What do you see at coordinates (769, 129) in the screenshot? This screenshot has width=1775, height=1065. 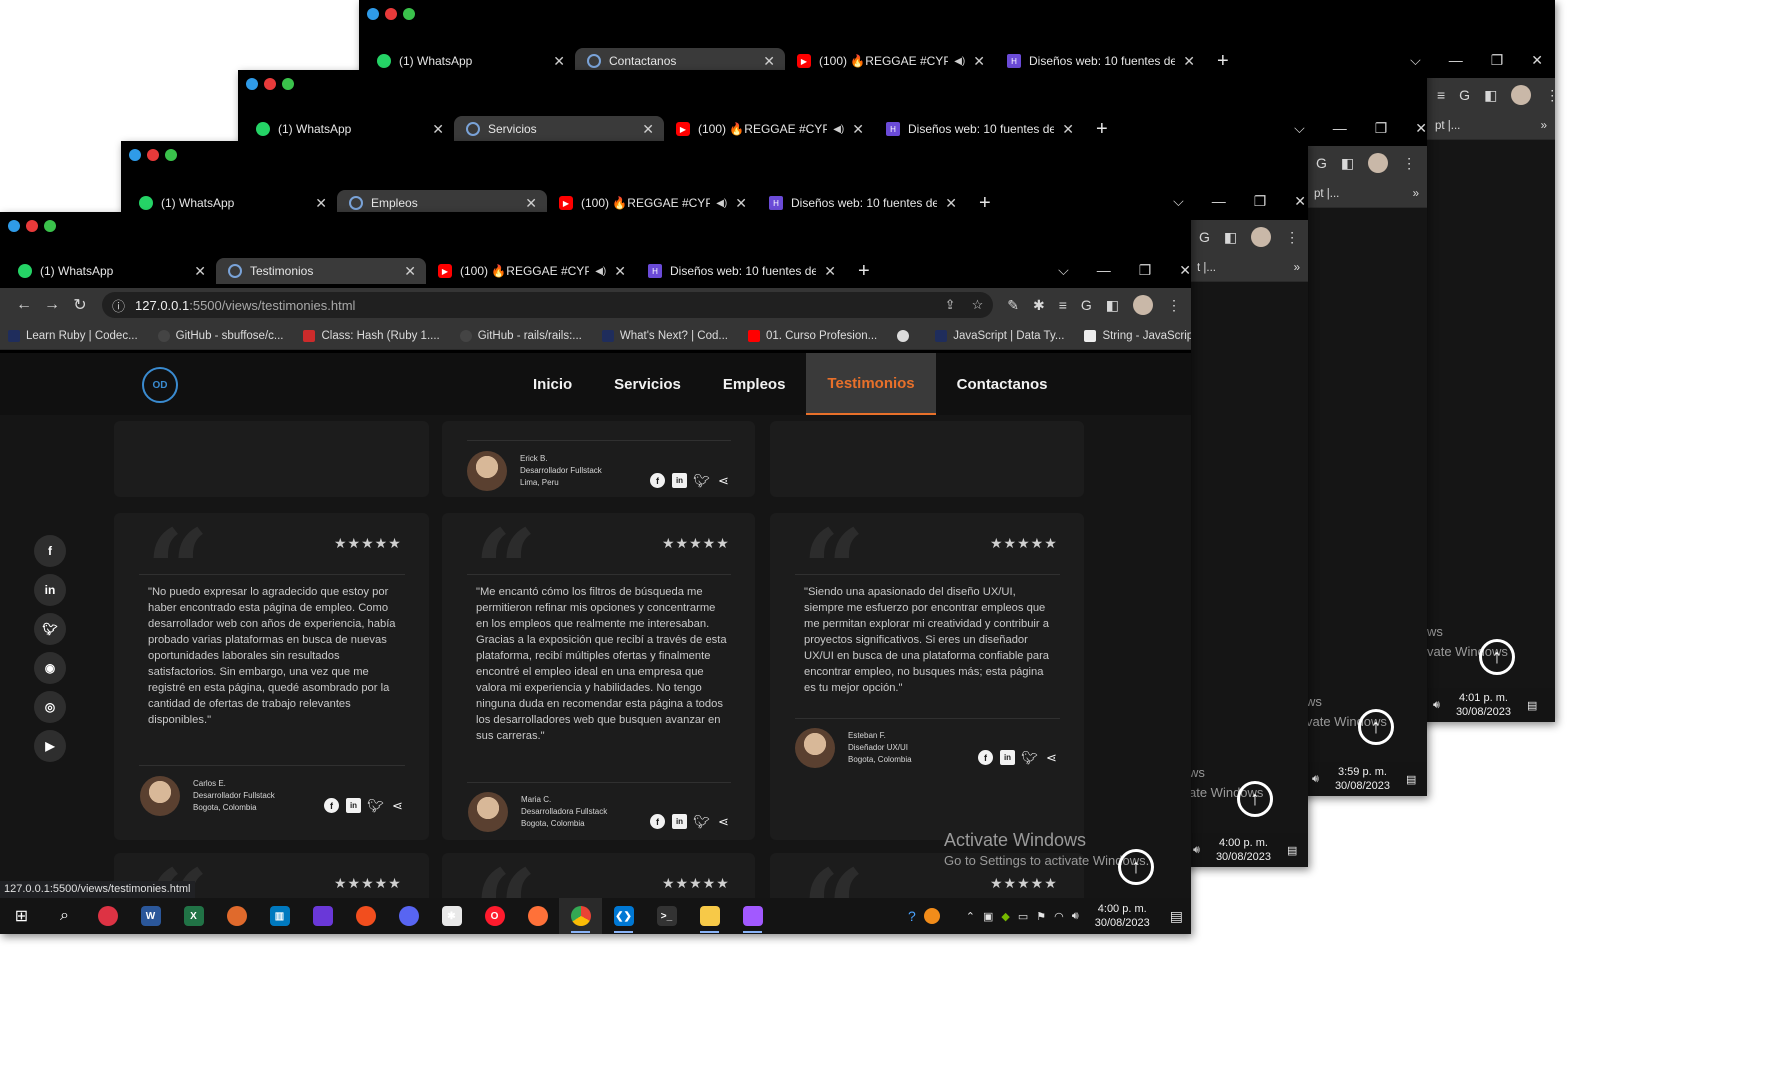 I see `tab-youtube: ▶(100) 🔥REGGAE #CYPHER V◀)✕` at bounding box center [769, 129].